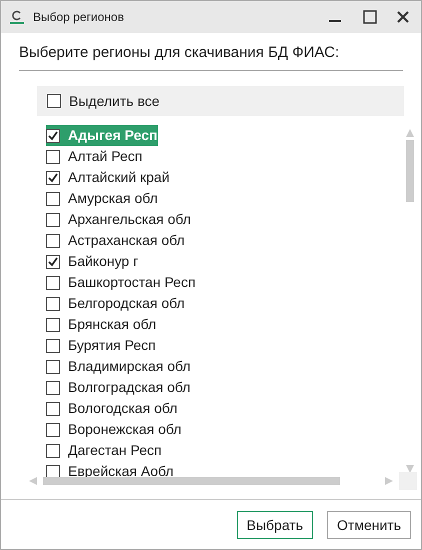 The width and height of the screenshot is (422, 550). What do you see at coordinates (112, 345) in the screenshot?
I see `region-label: Бурятия Респ` at bounding box center [112, 345].